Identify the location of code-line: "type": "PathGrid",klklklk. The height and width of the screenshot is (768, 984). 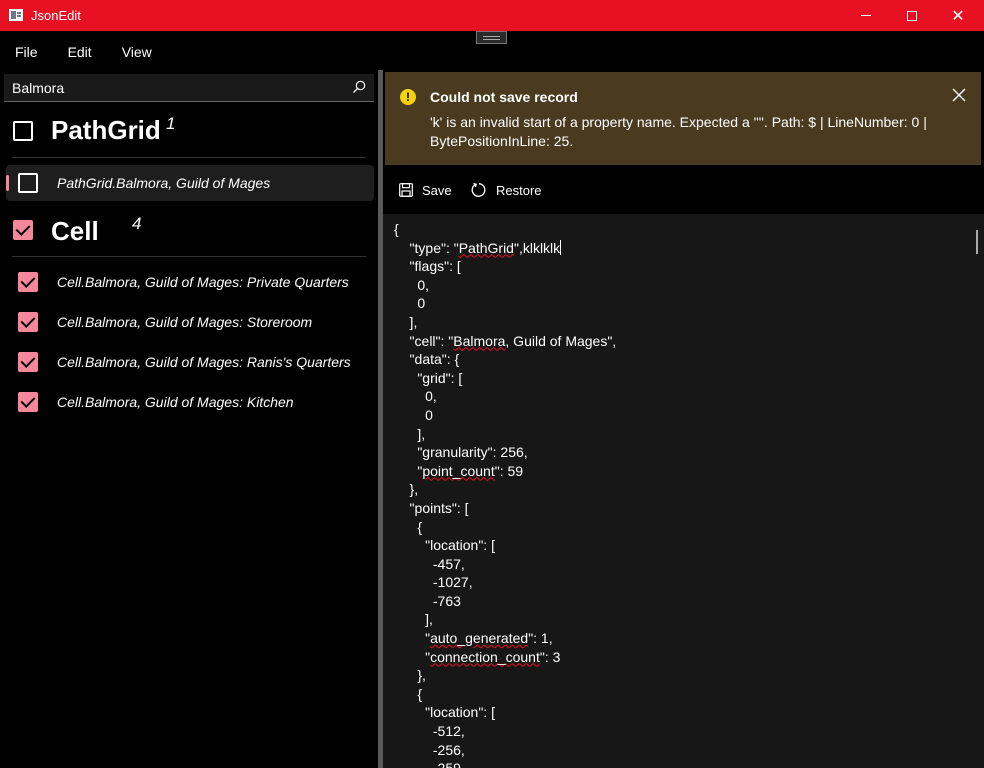
(478, 247).